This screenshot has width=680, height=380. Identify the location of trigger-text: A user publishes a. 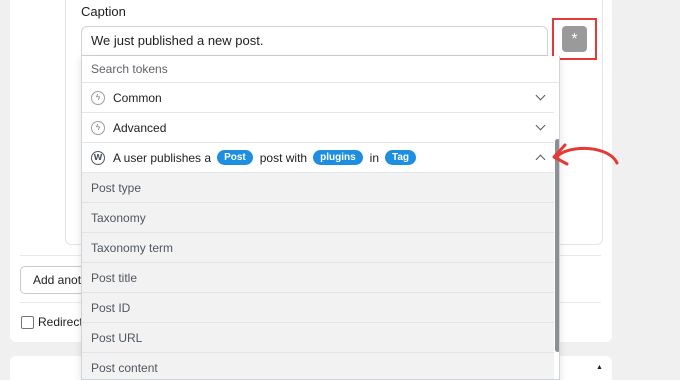
(162, 157).